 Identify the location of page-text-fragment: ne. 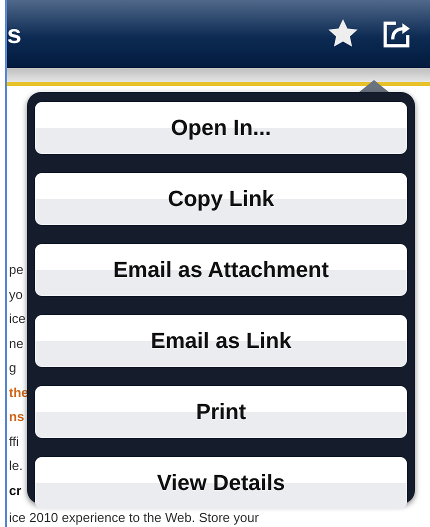
(16, 343).